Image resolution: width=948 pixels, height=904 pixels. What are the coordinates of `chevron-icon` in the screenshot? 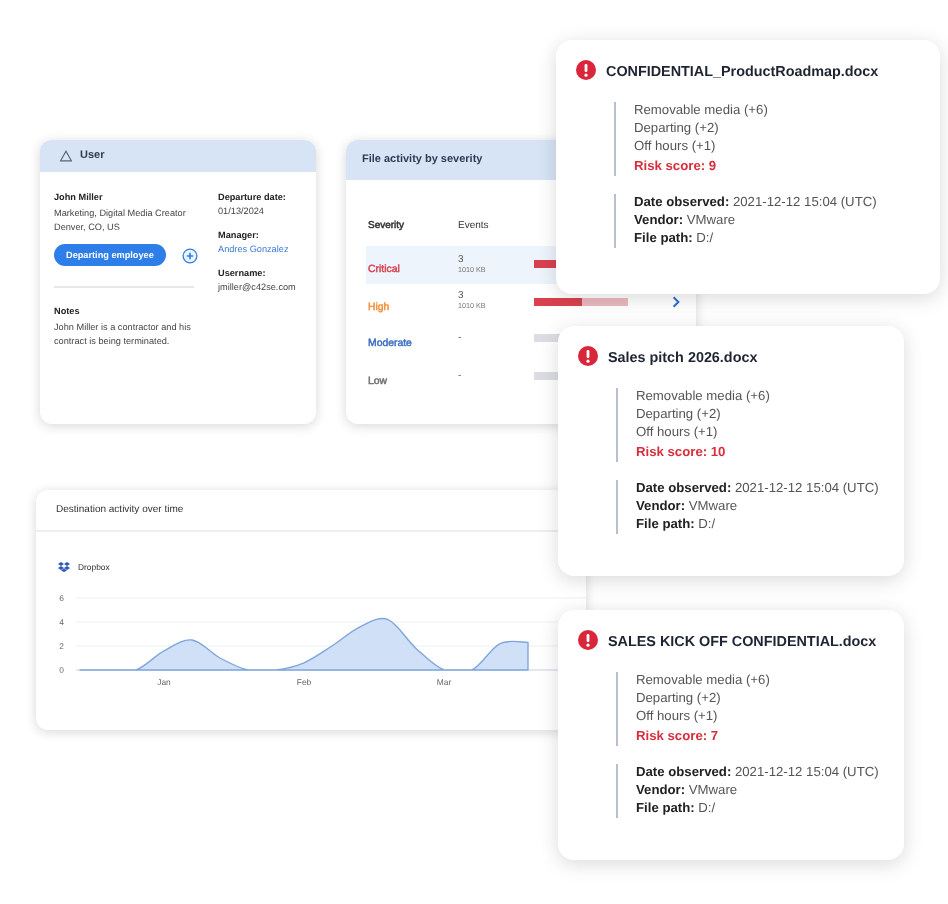 It's located at (676, 301).